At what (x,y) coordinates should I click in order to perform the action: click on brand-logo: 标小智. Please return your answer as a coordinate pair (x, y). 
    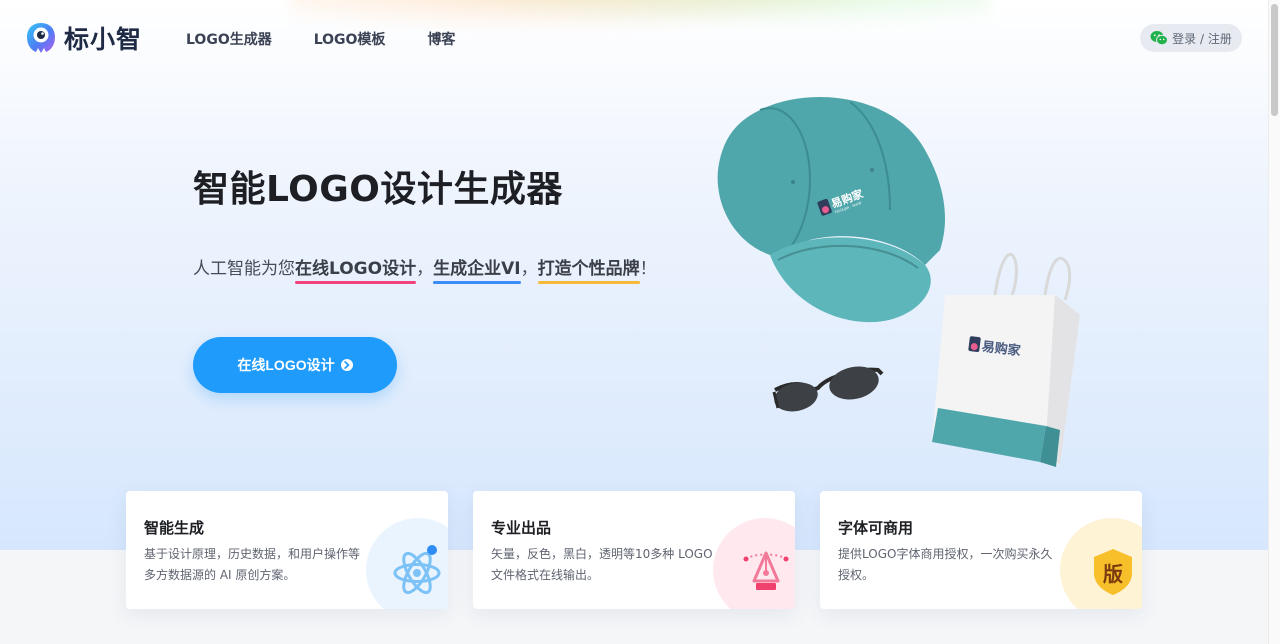
    Looking at the image, I should click on (83, 38).